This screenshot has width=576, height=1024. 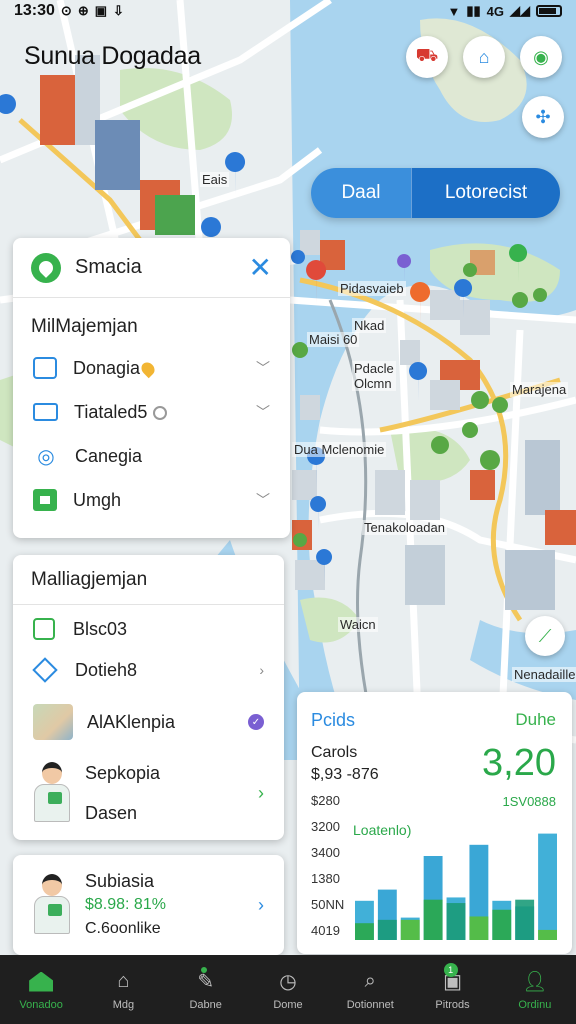 What do you see at coordinates (325, 826) in the screenshot?
I see `y-tick-label: 3200` at bounding box center [325, 826].